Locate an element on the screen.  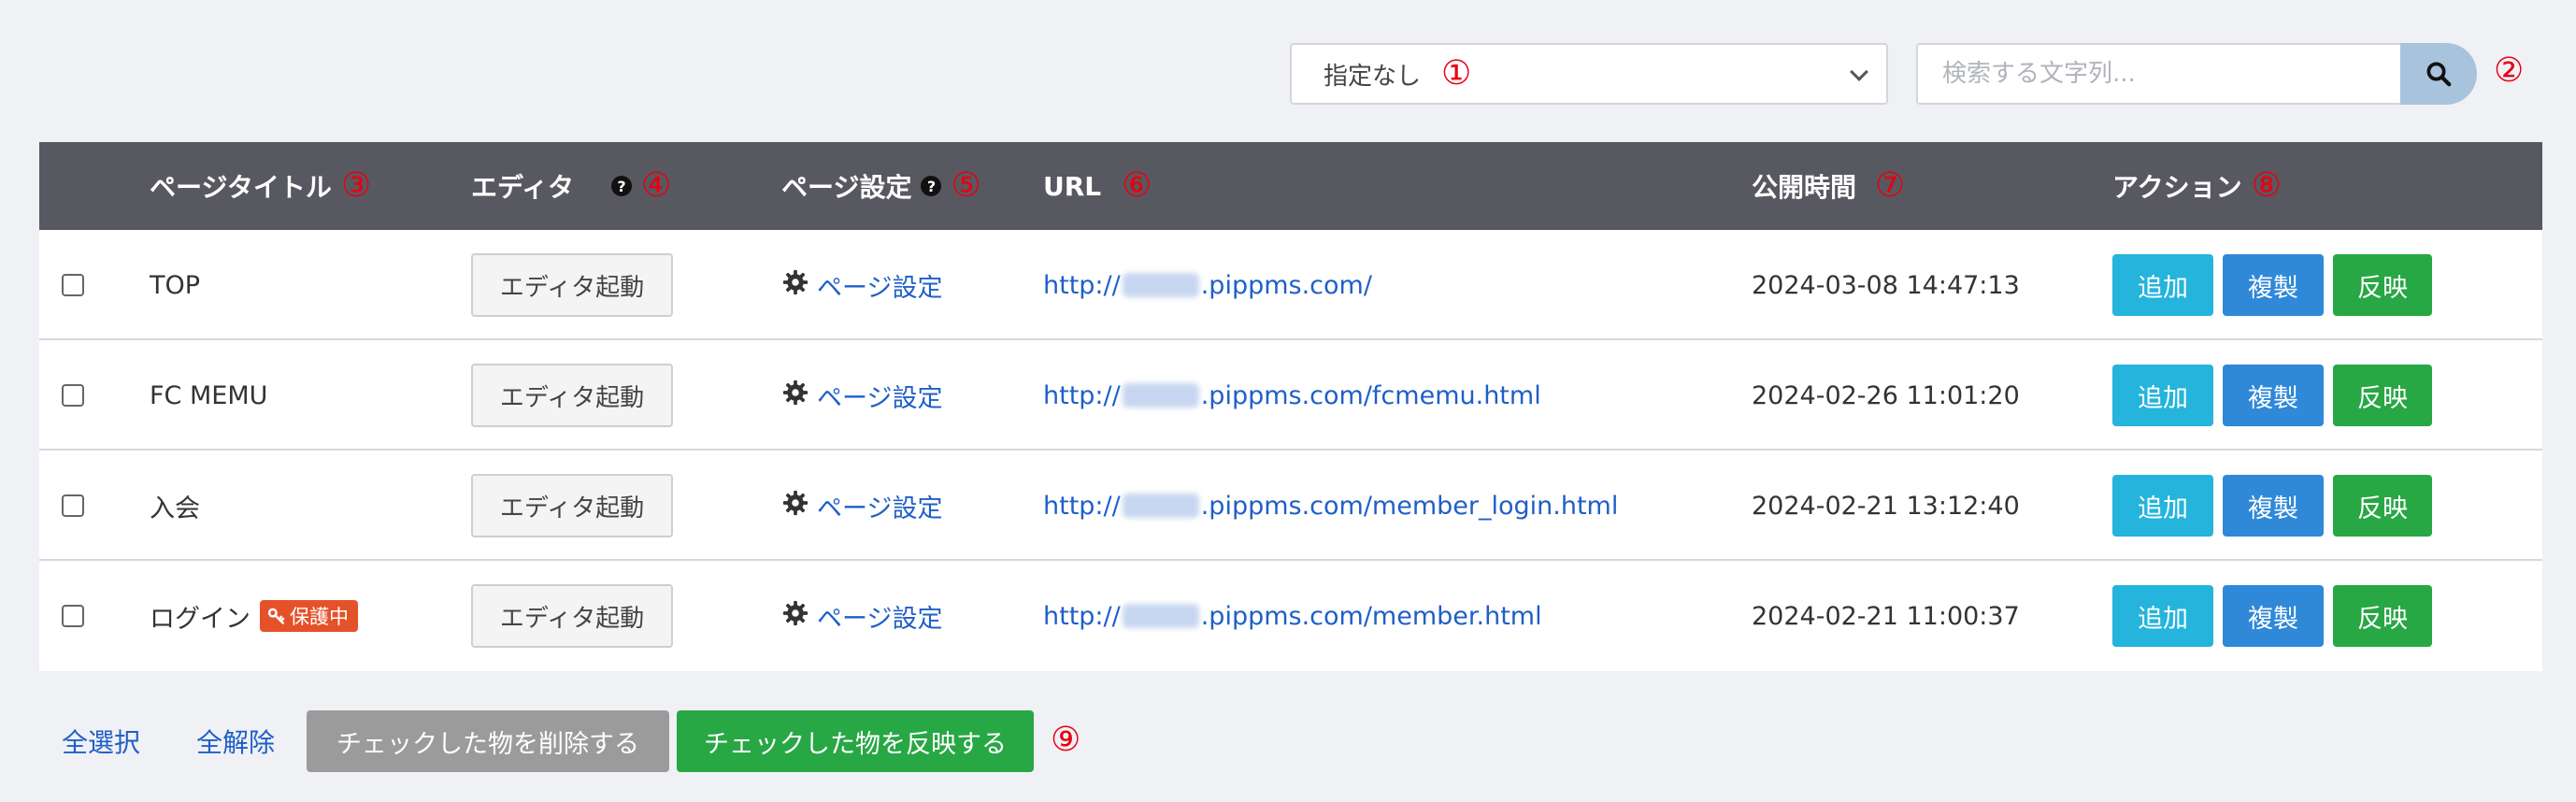
delete-checked-button: チェックした物を削除する is located at coordinates (488, 741).